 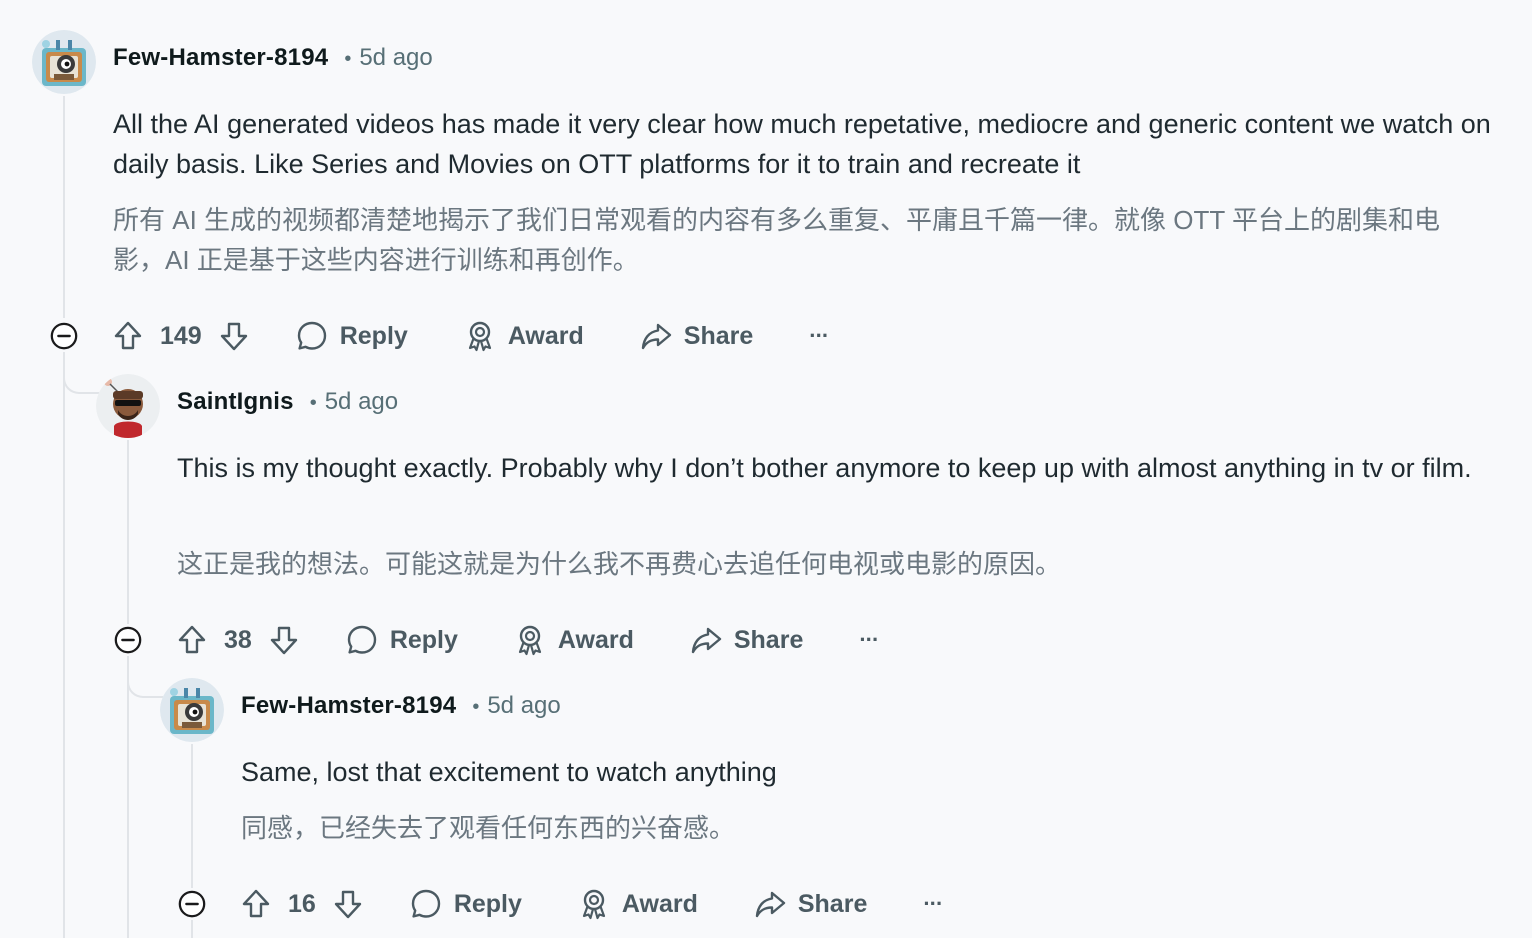 I want to click on vote-count: 38, so click(x=238, y=639).